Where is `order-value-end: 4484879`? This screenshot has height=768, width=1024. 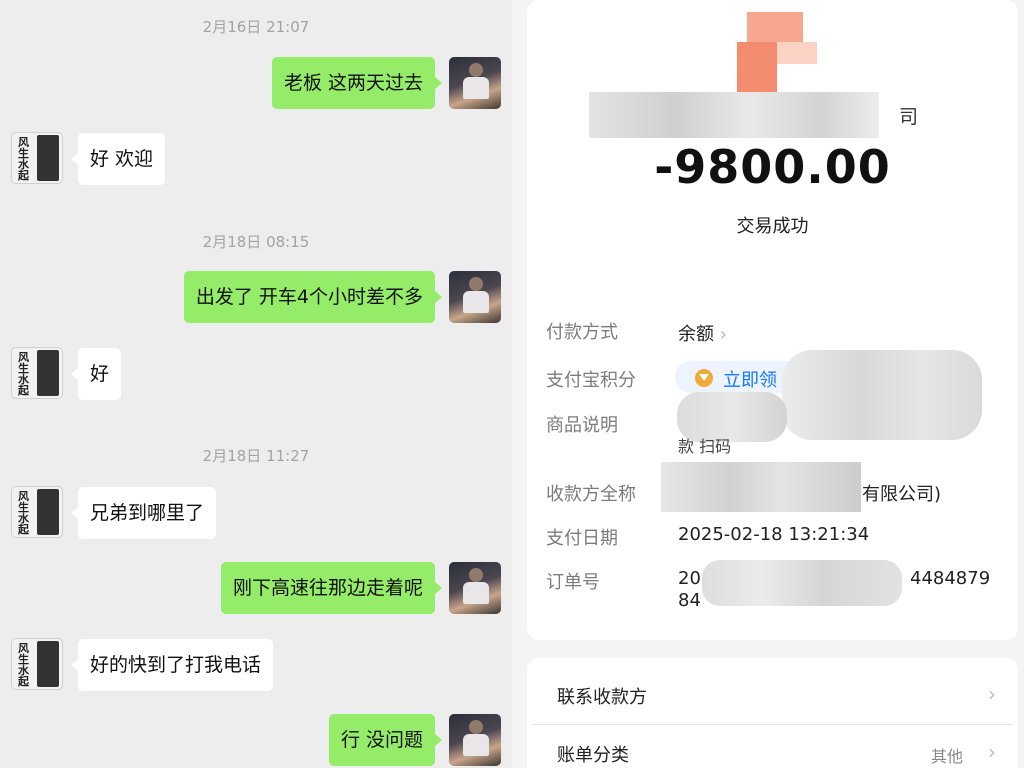 order-value-end: 4484879 is located at coordinates (950, 578).